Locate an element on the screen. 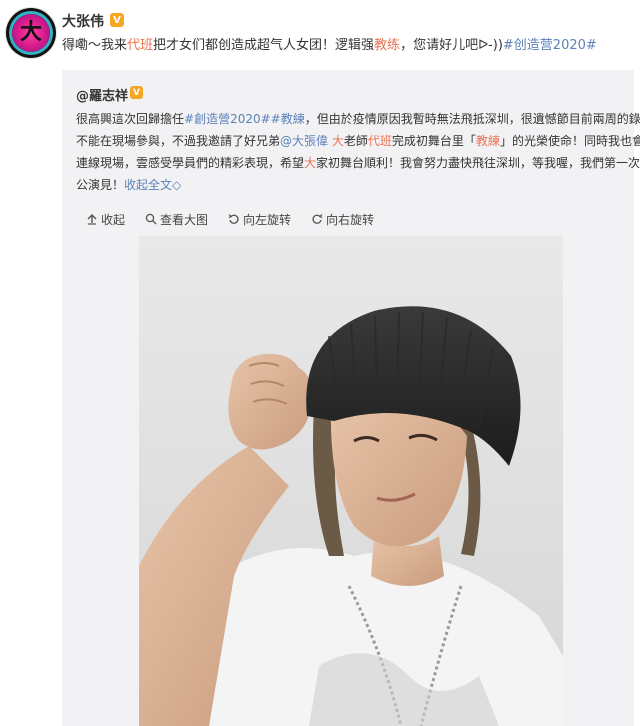  text-segment: 連線現場，雲感受學員們的精彩表現，希望 is located at coordinates (190, 163).